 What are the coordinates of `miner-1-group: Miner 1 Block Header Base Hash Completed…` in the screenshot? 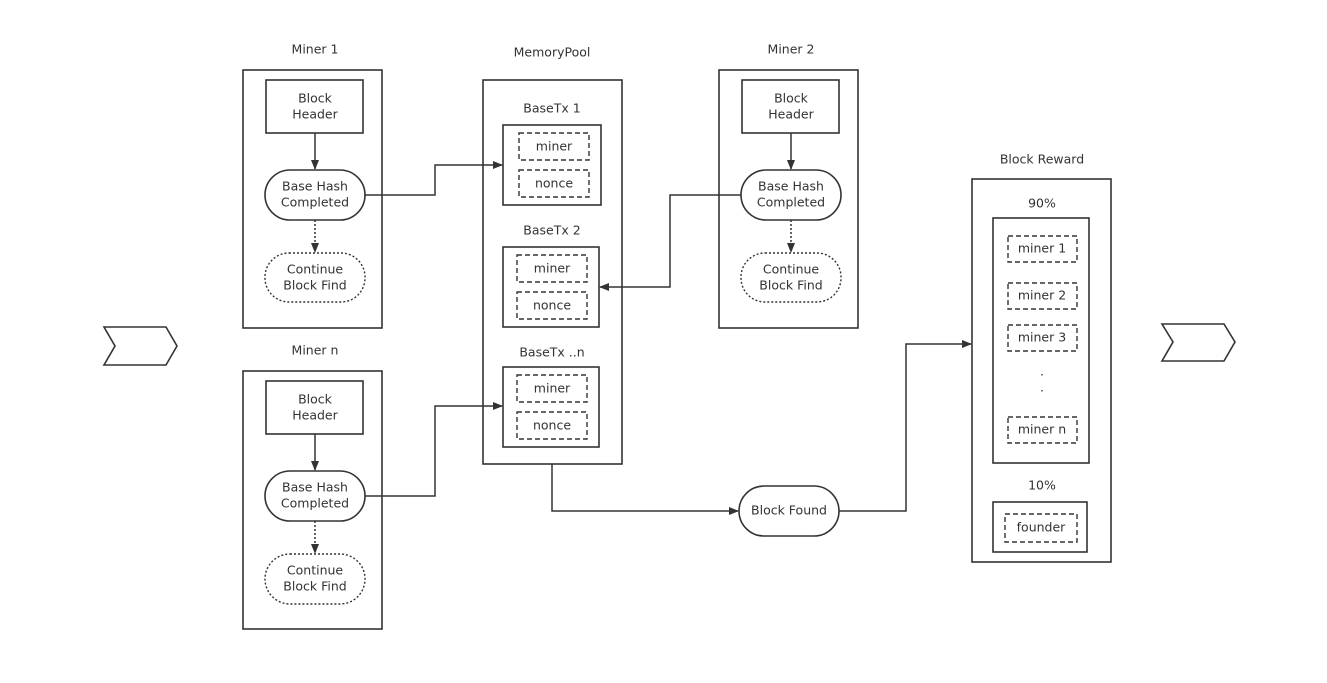 It's located at (312, 185).